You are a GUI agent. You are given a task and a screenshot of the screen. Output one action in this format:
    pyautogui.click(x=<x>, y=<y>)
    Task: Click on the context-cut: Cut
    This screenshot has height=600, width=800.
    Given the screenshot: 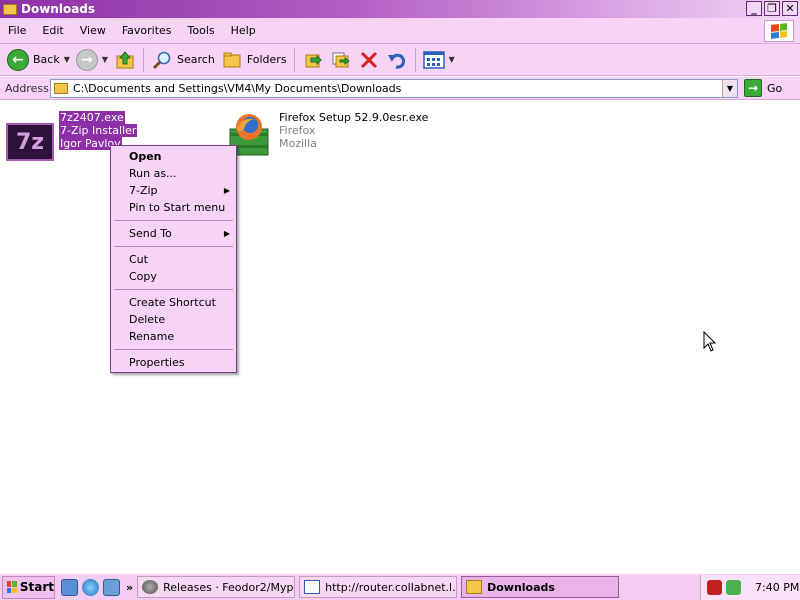 What is the action you would take?
    pyautogui.click(x=173, y=259)
    